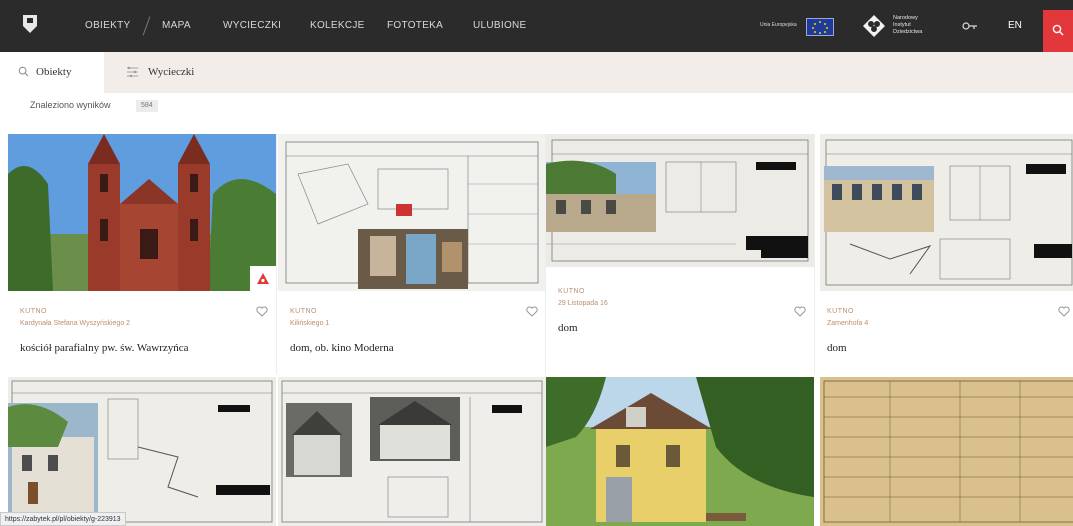  Describe the element at coordinates (104, 348) in the screenshot. I see `card-title: kościół parafialny pw. św. Wawrzyńca` at that location.